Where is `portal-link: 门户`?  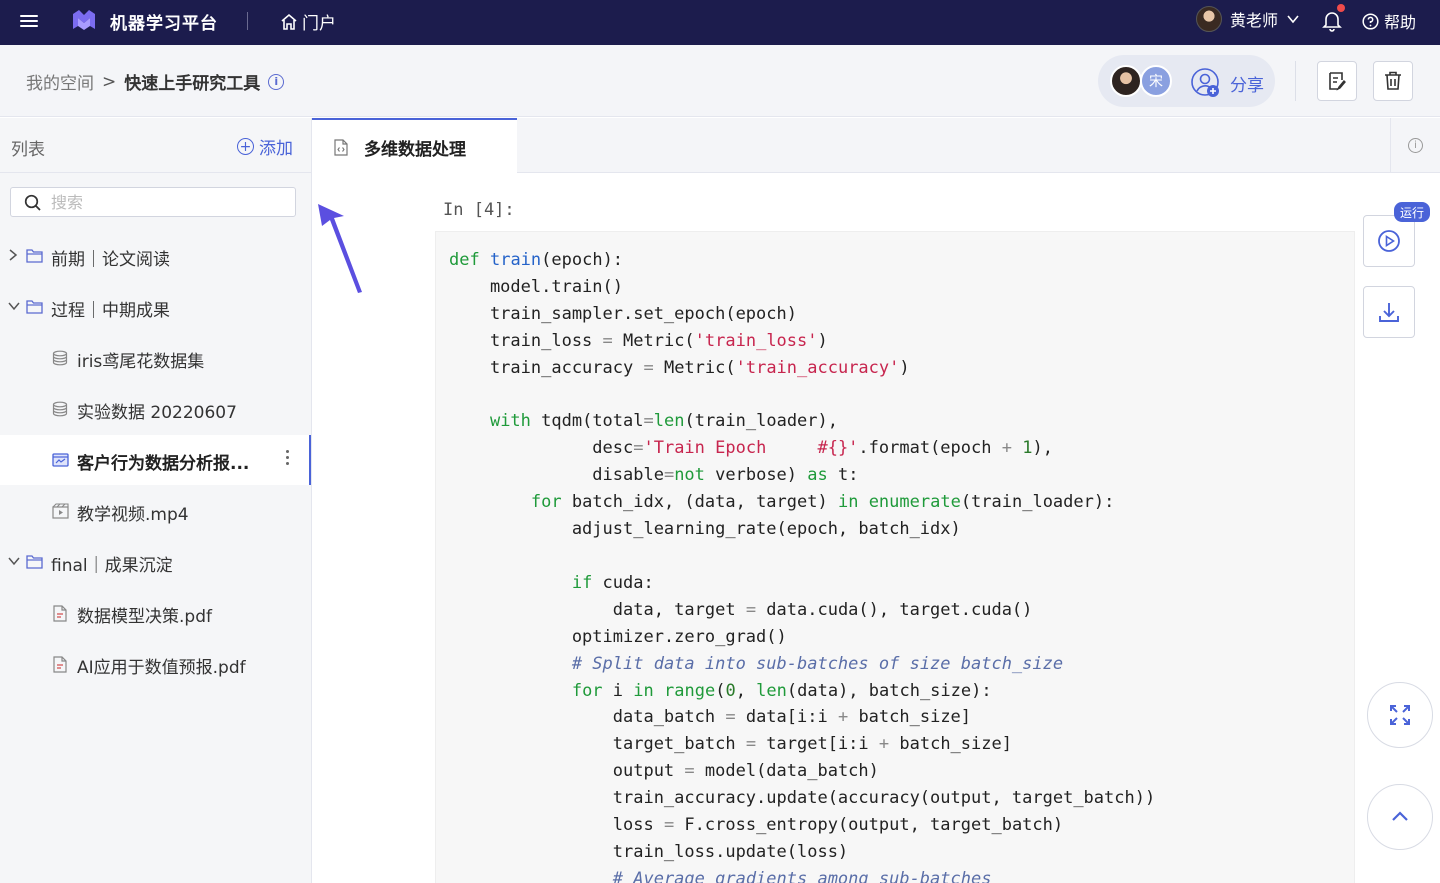
portal-link: 门户 is located at coordinates (308, 21).